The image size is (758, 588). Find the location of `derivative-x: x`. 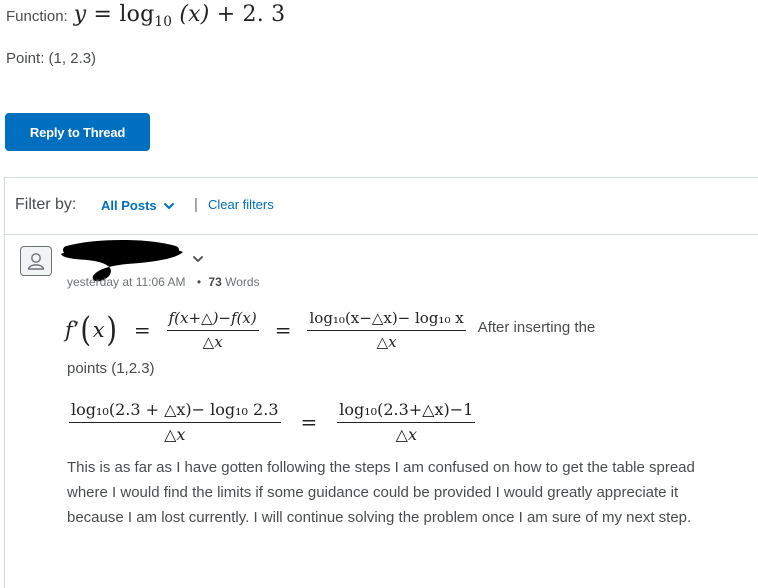

derivative-x: x is located at coordinates (98, 330).